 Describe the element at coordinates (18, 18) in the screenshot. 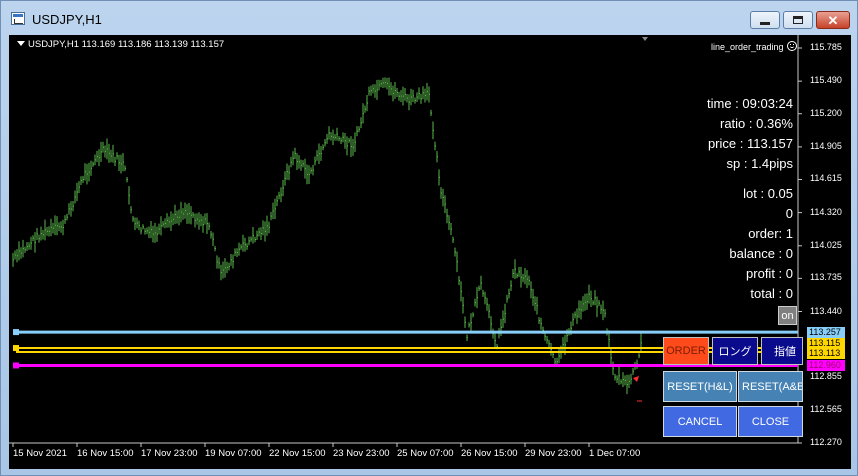

I see `chart-window-icon` at that location.